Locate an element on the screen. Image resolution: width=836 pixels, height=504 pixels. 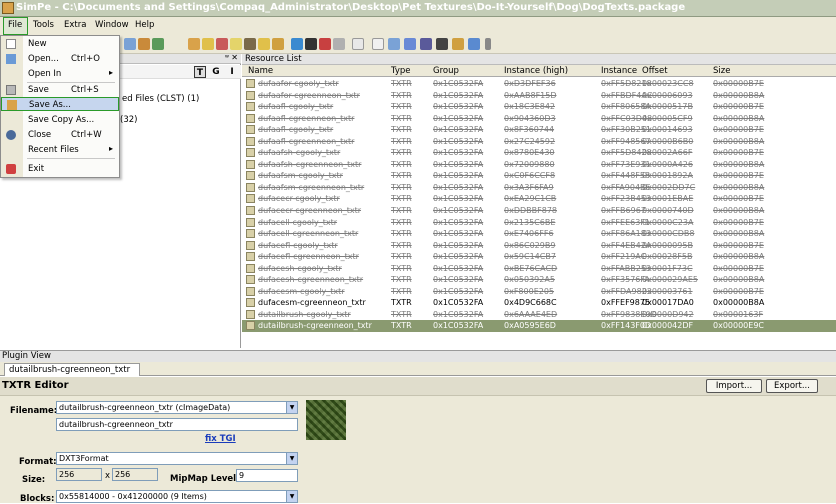
menu-item-close: Close Ctrl+W is located at coordinates (60, 135).